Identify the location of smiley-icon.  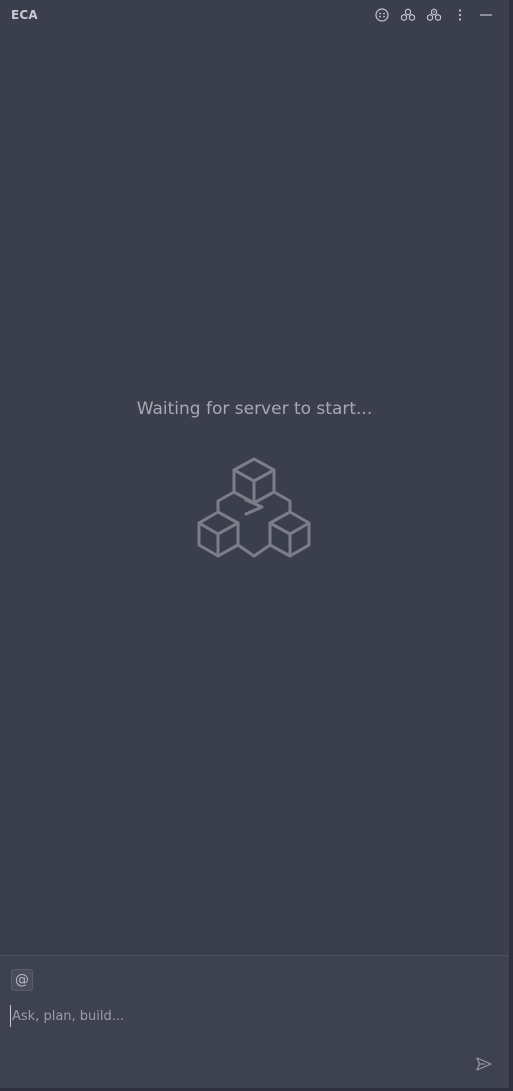
(382, 15).